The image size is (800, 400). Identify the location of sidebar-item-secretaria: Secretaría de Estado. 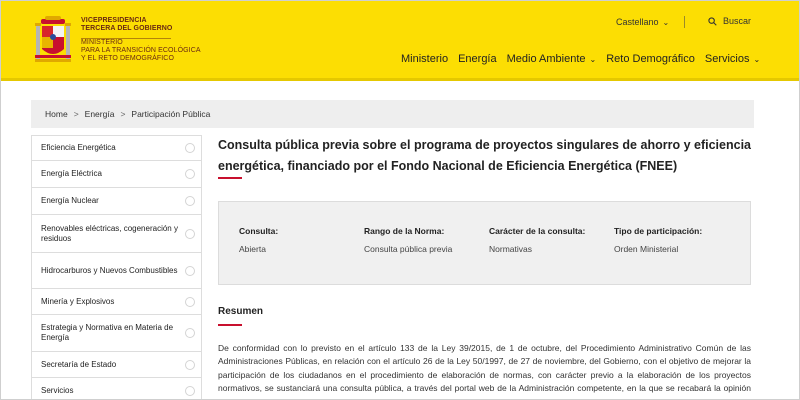
(116, 365).